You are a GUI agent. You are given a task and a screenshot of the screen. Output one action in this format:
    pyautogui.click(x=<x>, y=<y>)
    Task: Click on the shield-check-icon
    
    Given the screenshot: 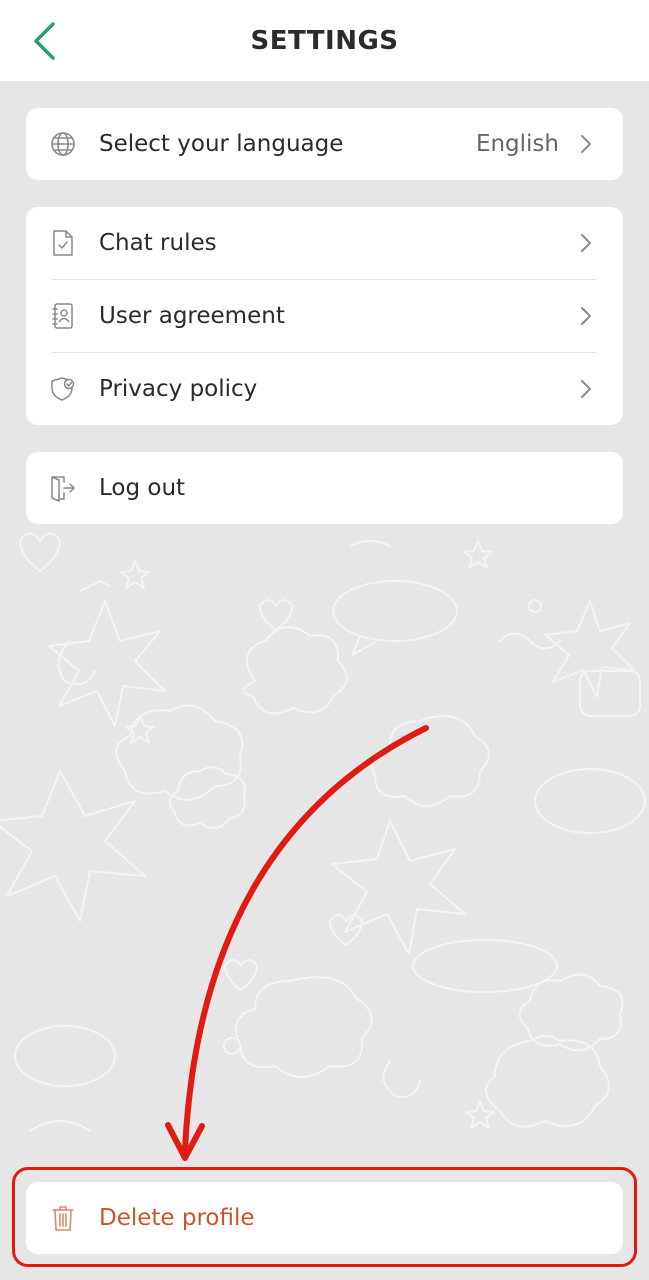 What is the action you would take?
    pyautogui.click(x=63, y=389)
    